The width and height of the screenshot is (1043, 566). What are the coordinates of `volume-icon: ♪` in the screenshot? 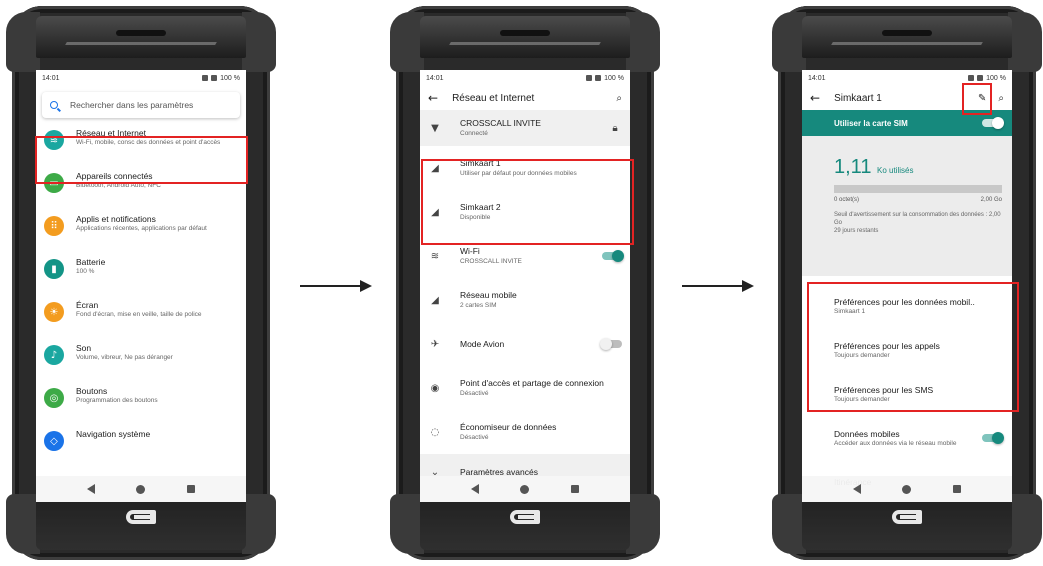 It's located at (54, 355).